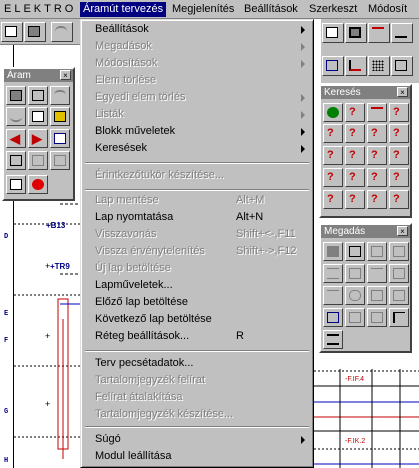 This screenshot has height=468, width=419. What do you see at coordinates (65, 75) in the screenshot?
I see `aram-close-button: ×` at bounding box center [65, 75].